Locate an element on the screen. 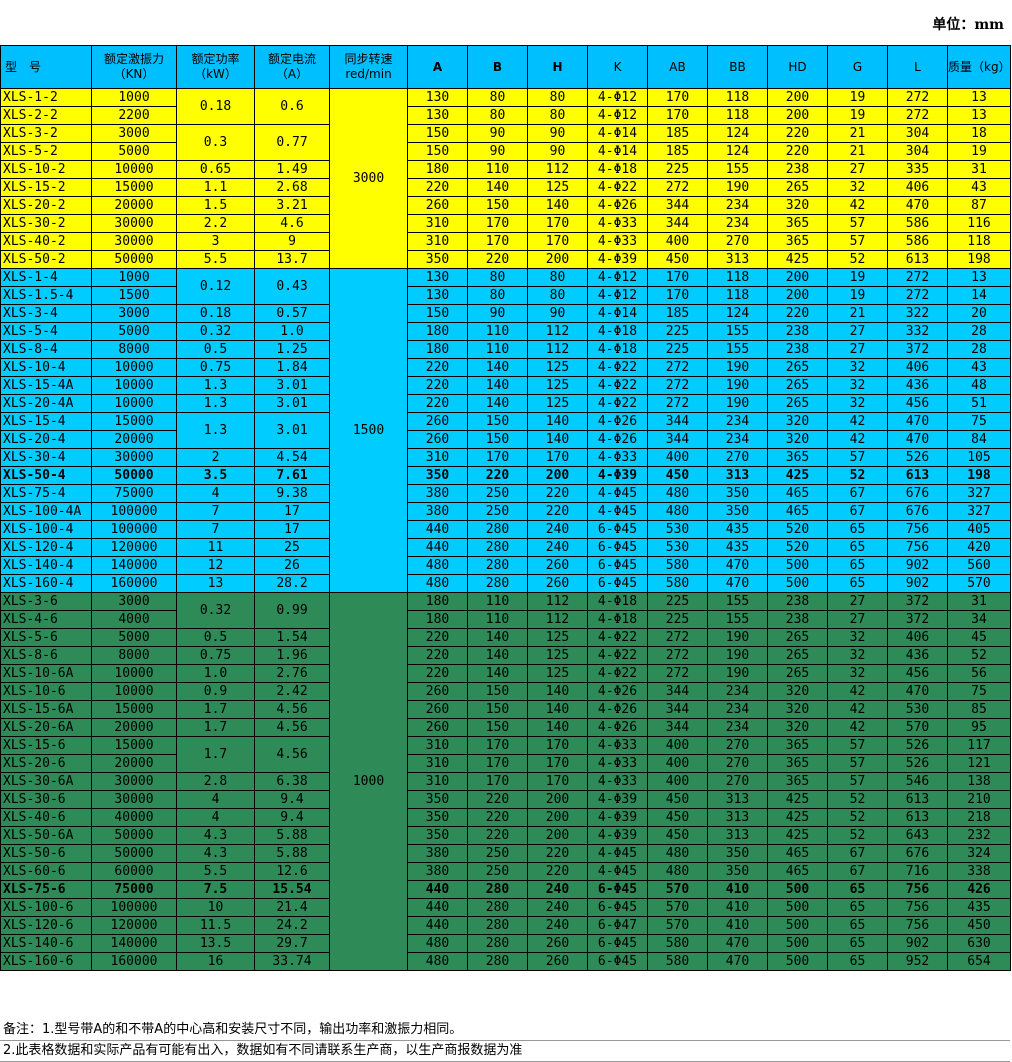 Image resolution: width=1012 pixels, height=1062 pixels. model-cell: XLS-120-4 is located at coordinates (46, 547).